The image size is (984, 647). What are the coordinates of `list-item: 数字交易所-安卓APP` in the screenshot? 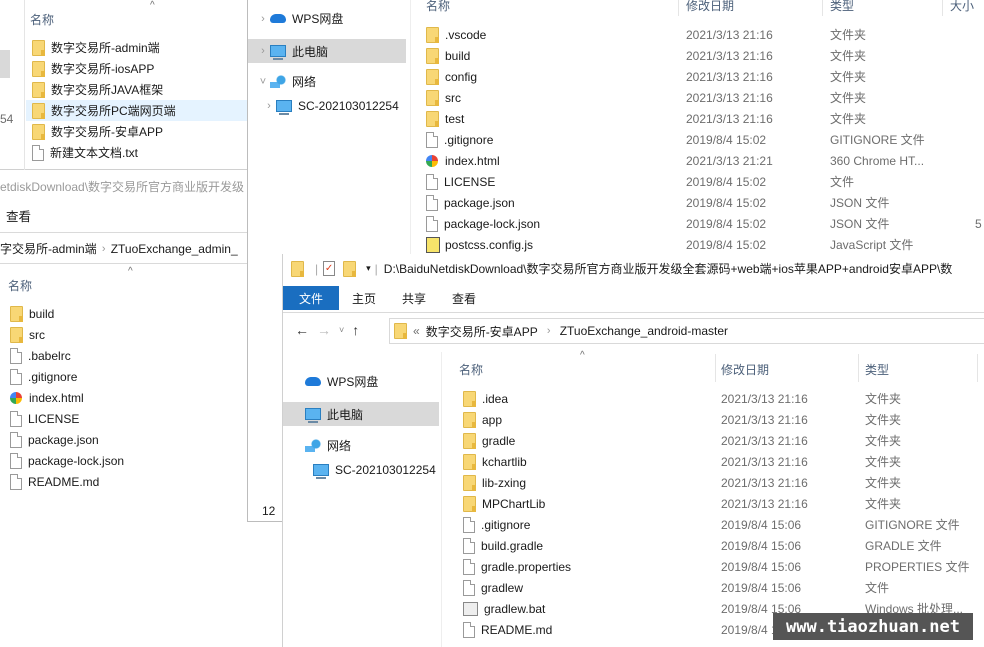 It's located at (137, 131).